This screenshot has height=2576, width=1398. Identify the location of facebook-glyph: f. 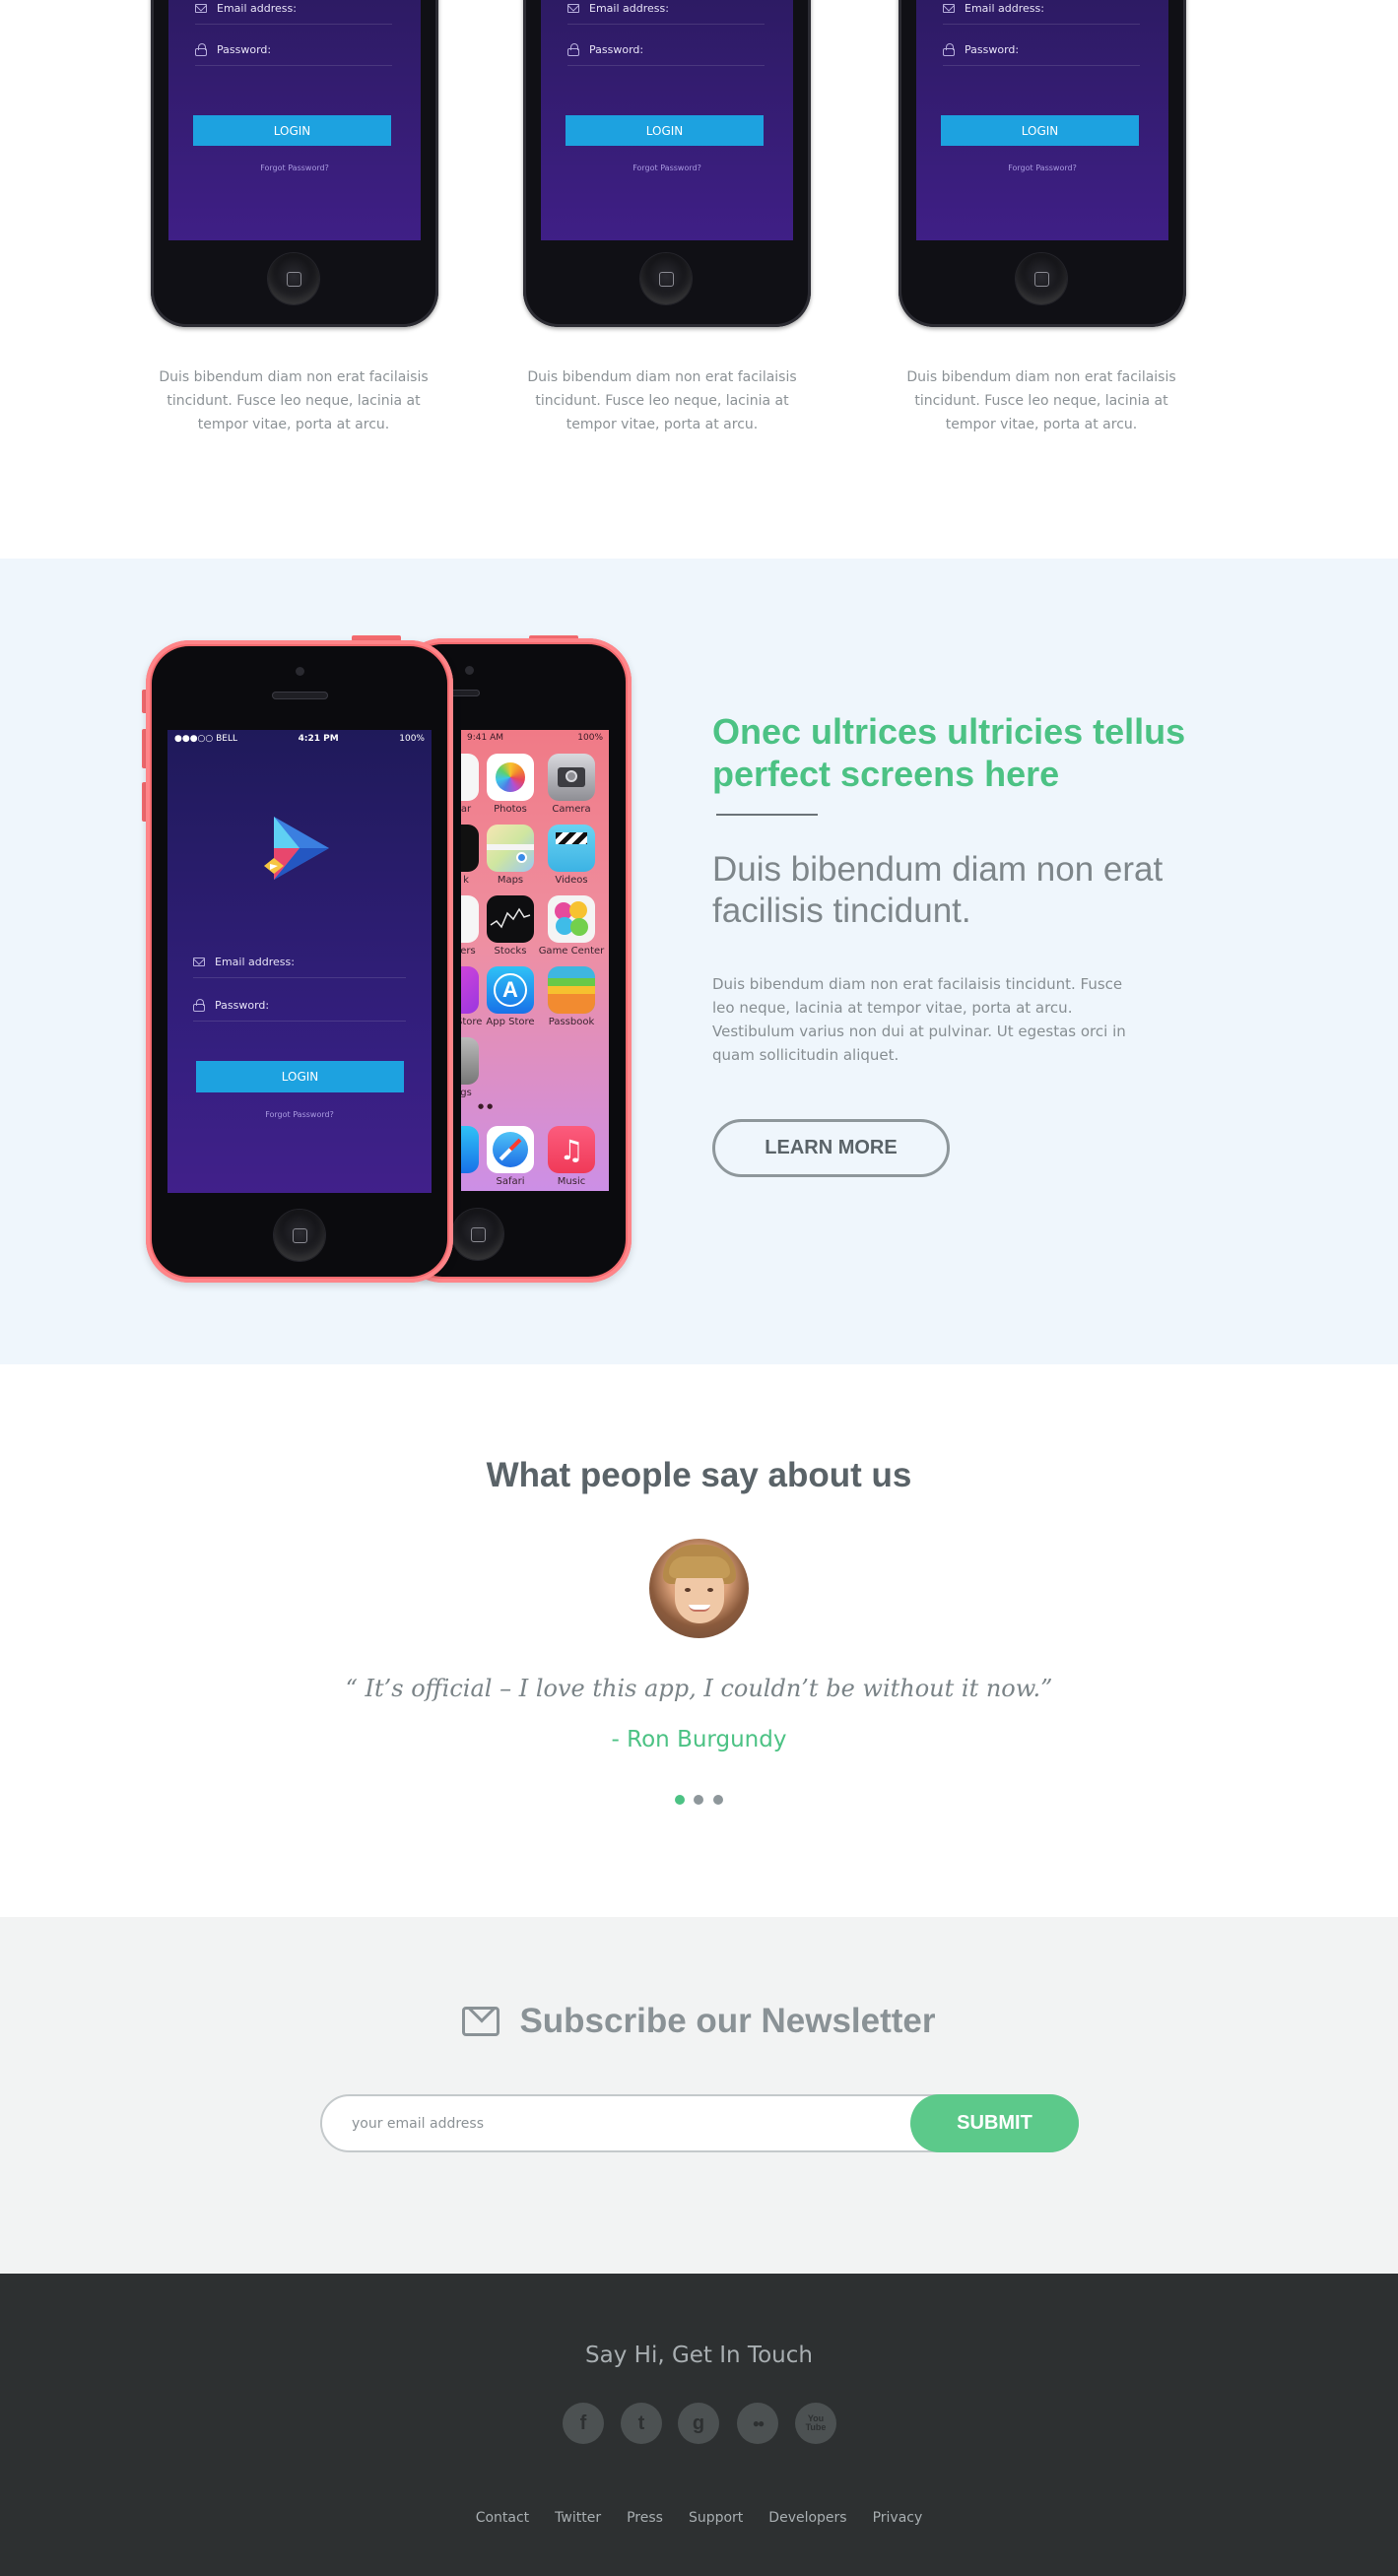
(583, 2423).